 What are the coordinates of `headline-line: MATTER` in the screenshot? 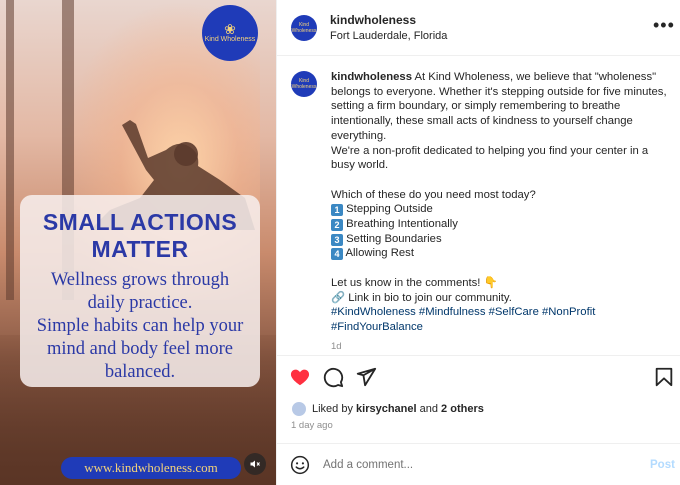 It's located at (140, 249).